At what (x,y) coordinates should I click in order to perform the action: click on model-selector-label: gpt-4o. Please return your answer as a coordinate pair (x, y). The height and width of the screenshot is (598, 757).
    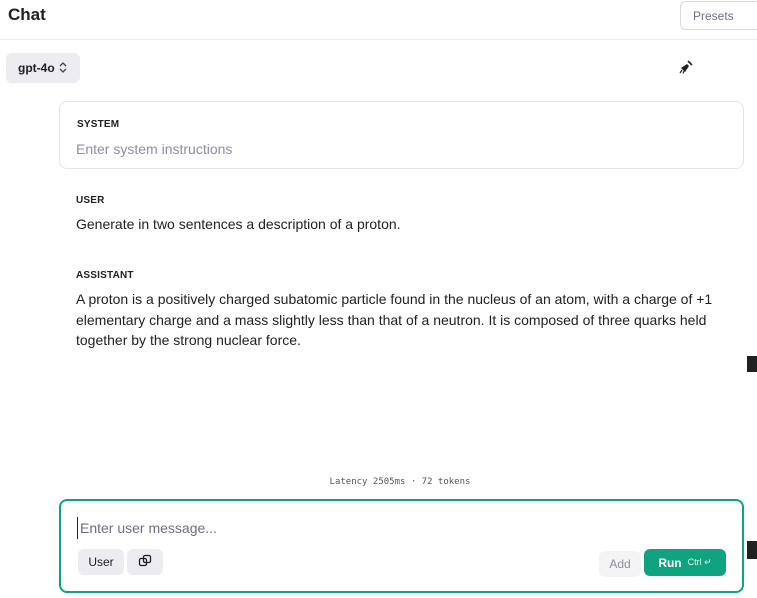
    Looking at the image, I should click on (36, 68).